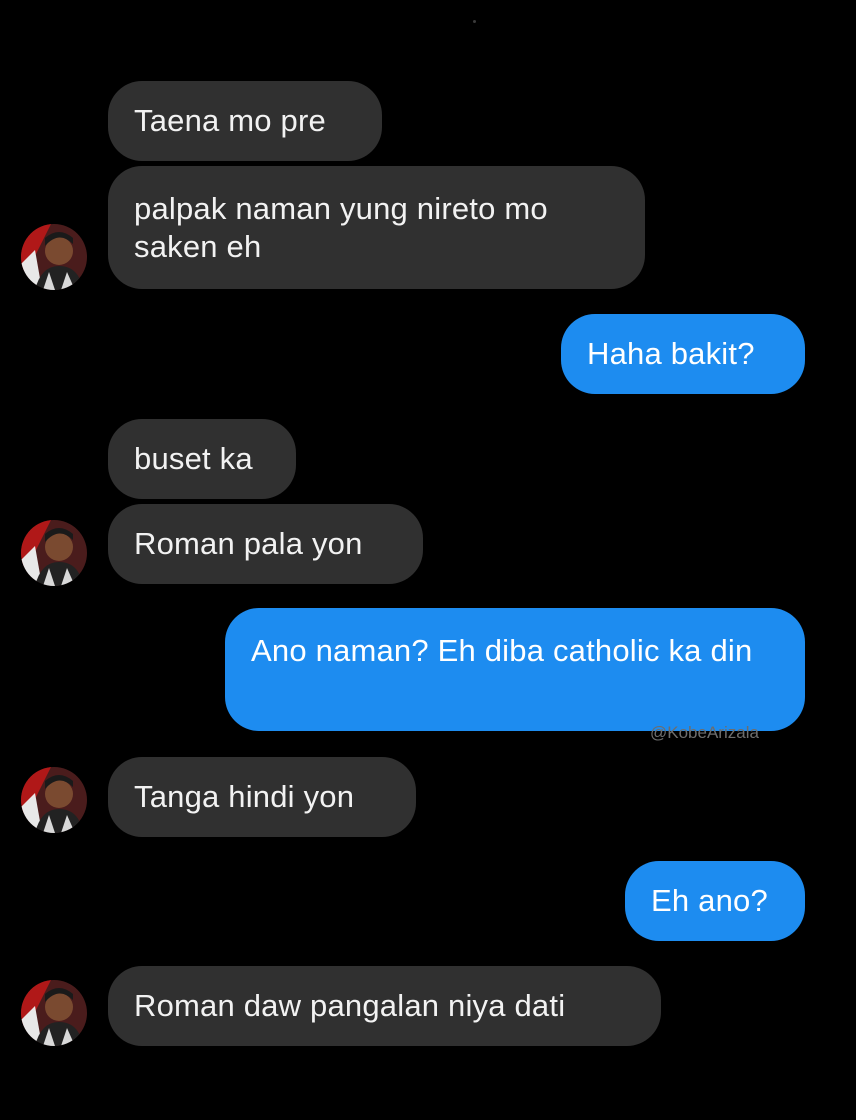 The image size is (856, 1120). Describe the element at coordinates (515, 669) in the screenshot. I see `message-bubble-outgoing: Ano naman? Eh diba catholic ka din` at that location.